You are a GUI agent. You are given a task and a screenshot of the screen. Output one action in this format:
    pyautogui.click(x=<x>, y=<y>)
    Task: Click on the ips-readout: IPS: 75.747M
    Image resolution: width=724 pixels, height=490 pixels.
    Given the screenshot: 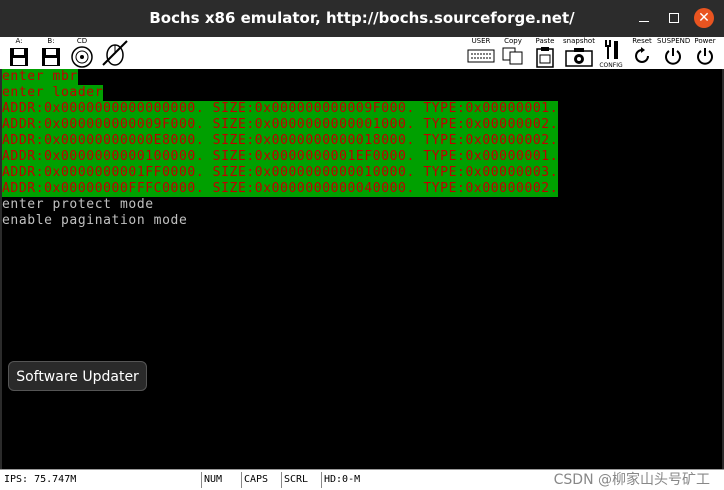 What is the action you would take?
    pyautogui.click(x=40, y=479)
    